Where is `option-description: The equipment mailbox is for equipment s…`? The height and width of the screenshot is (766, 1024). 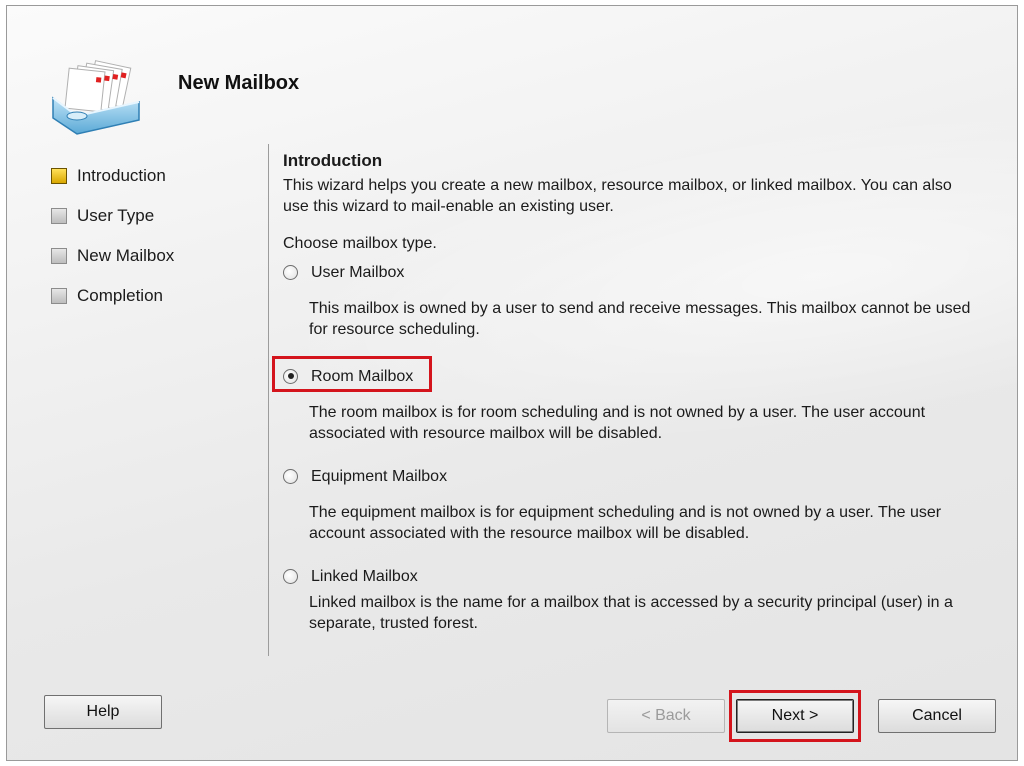
option-description: The equipment mailbox is for equipment s… is located at coordinates (625, 523).